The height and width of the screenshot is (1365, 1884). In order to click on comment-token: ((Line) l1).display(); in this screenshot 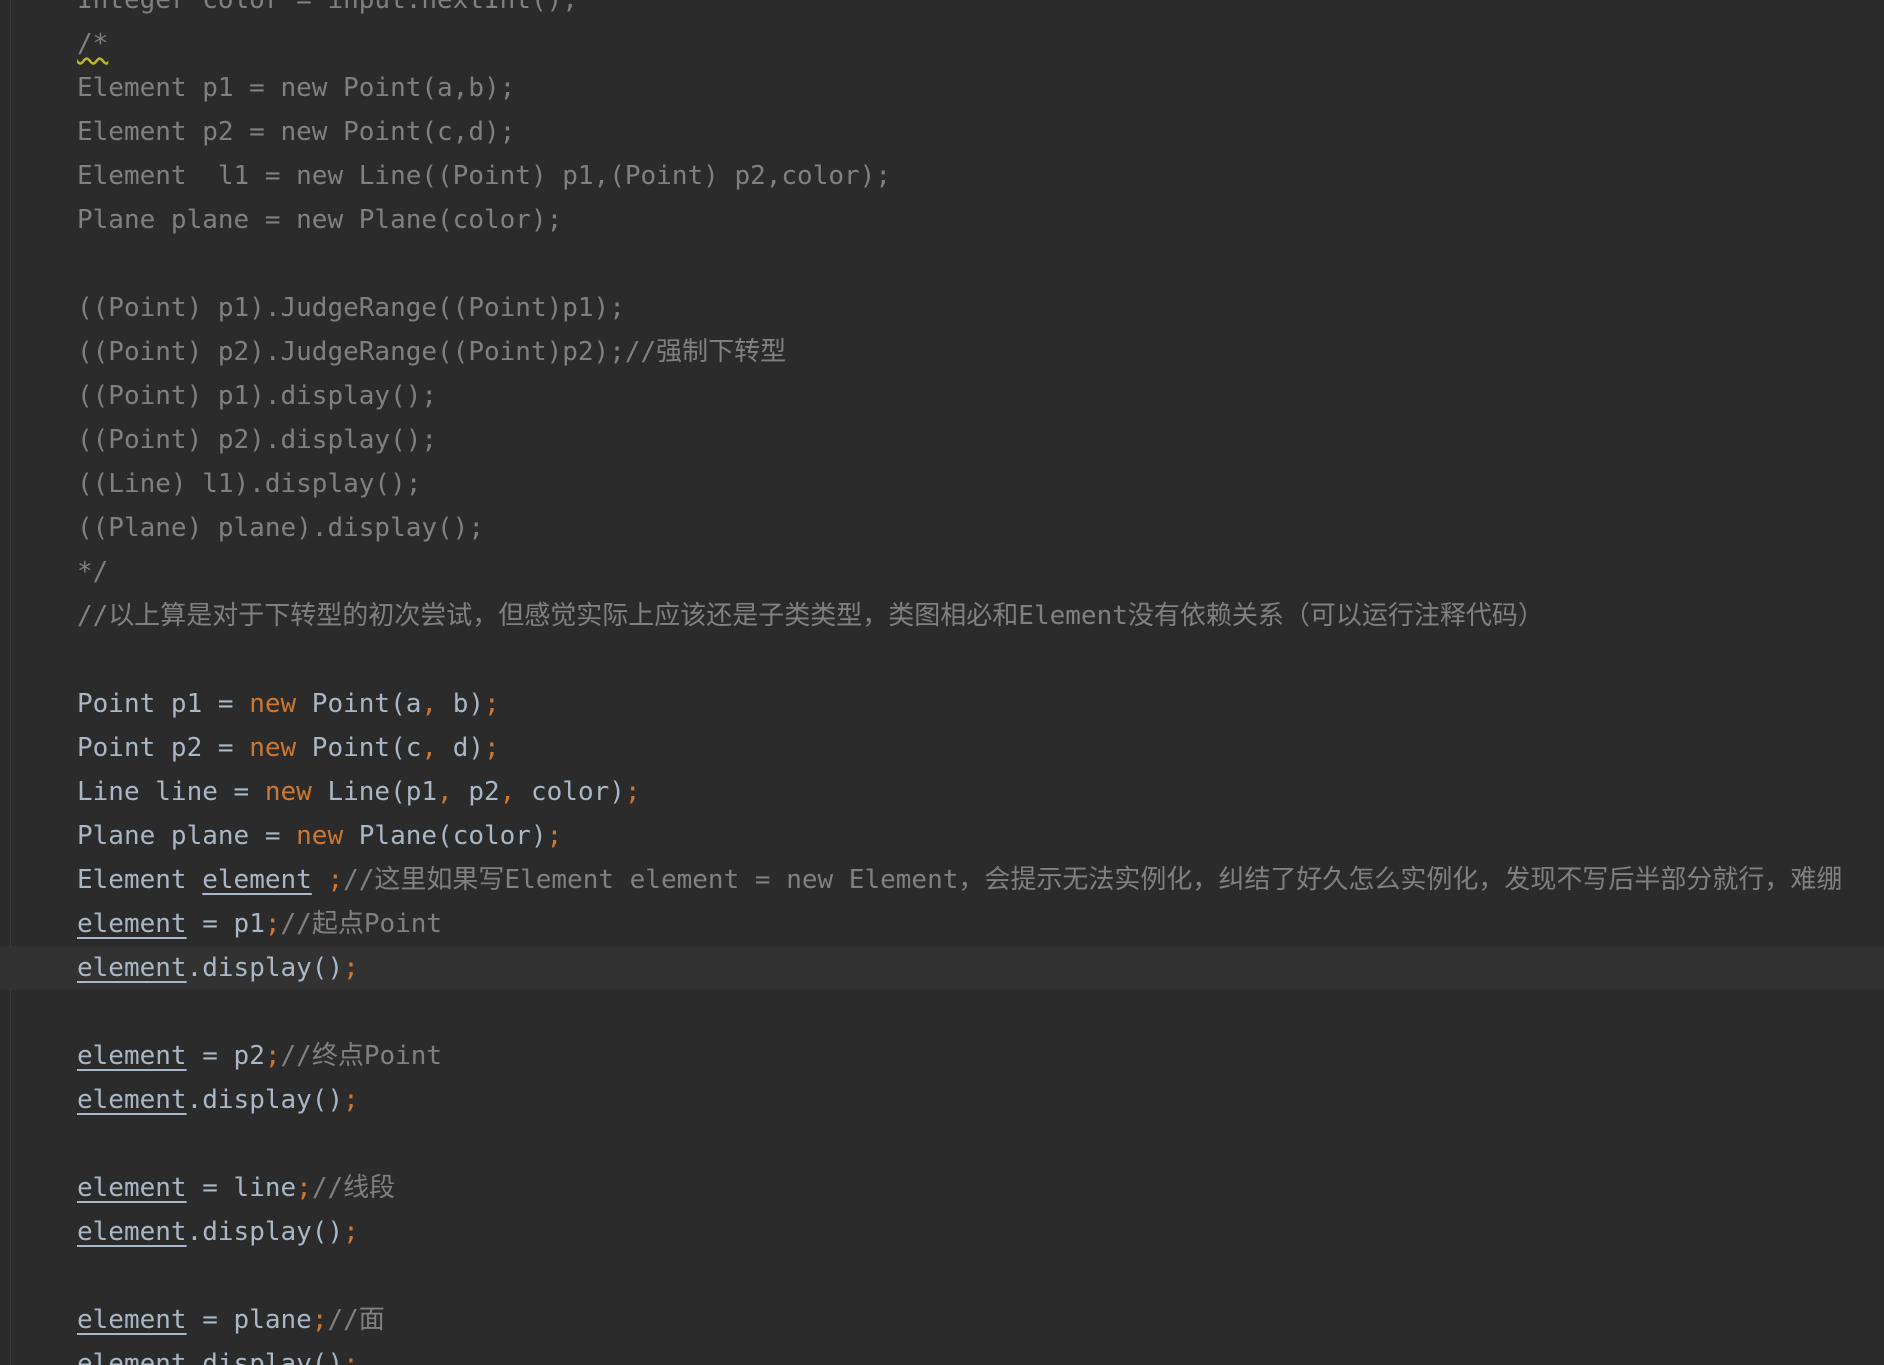, I will do `click(249, 484)`.